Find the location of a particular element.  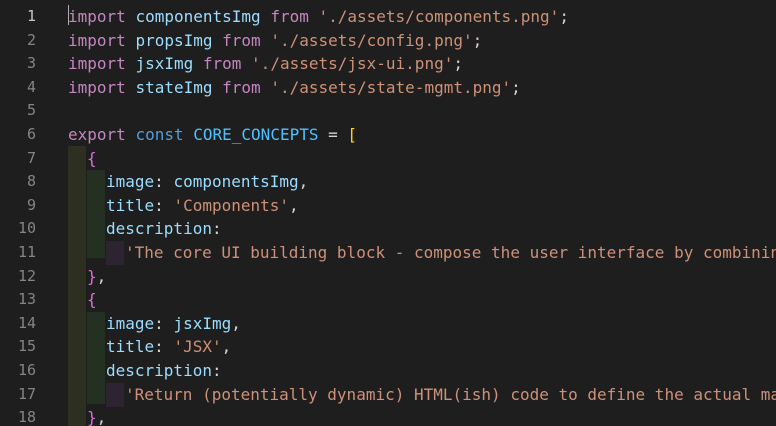

line-number: 6 is located at coordinates (31, 134).